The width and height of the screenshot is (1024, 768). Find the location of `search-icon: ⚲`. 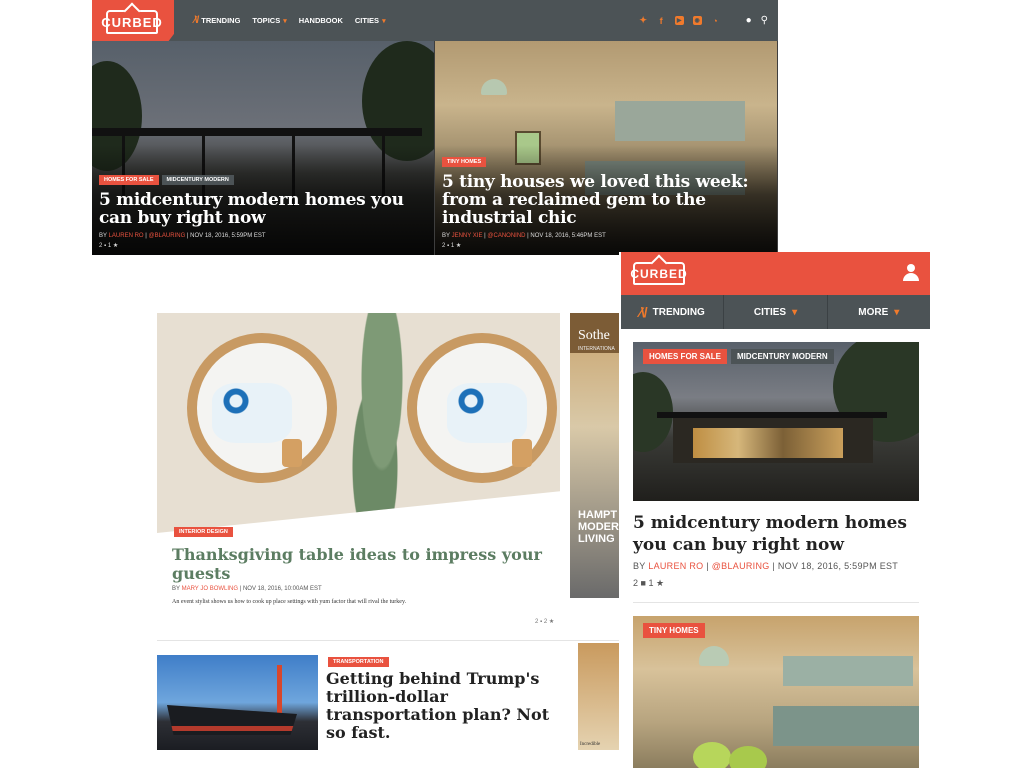

search-icon: ⚲ is located at coordinates (764, 20).